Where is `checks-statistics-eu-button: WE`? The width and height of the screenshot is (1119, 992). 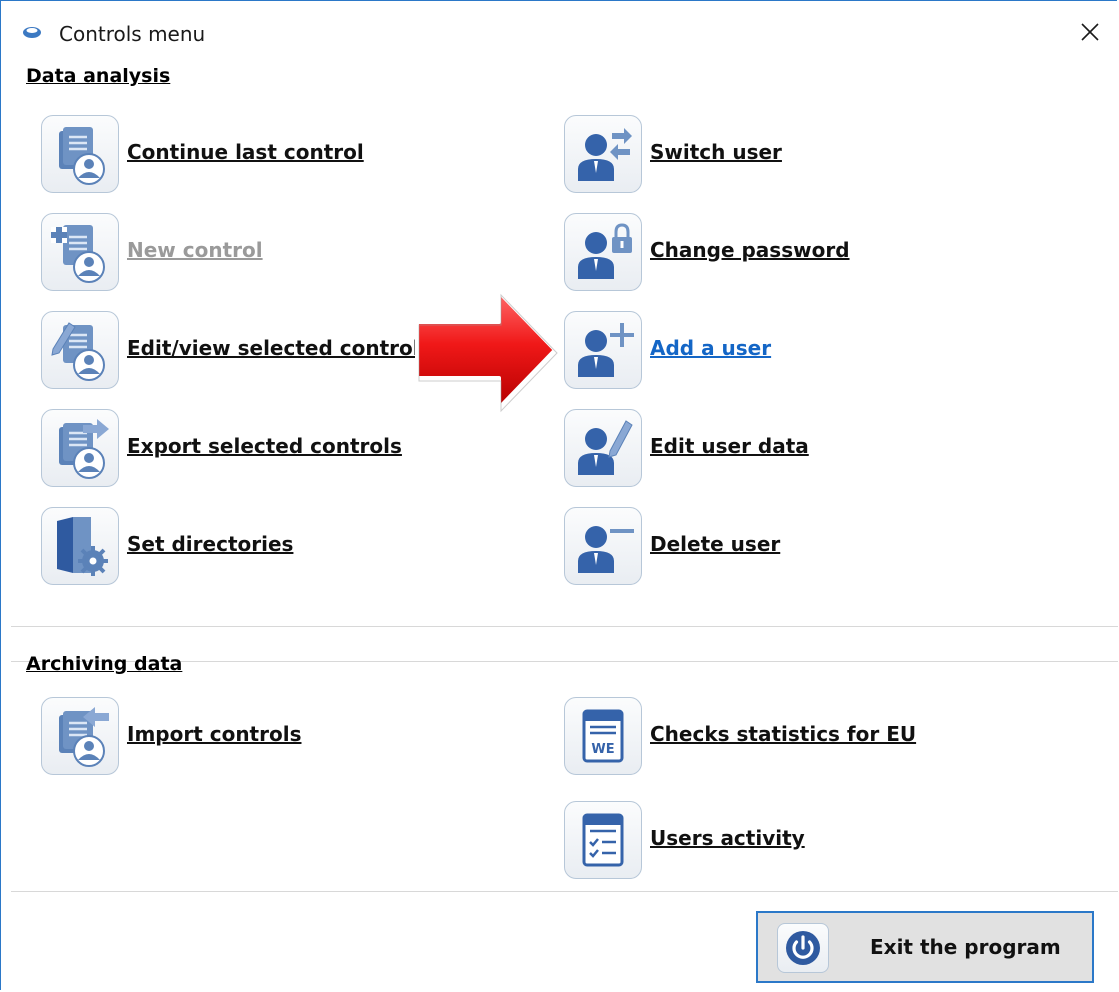
checks-statistics-eu-button: WE is located at coordinates (603, 736).